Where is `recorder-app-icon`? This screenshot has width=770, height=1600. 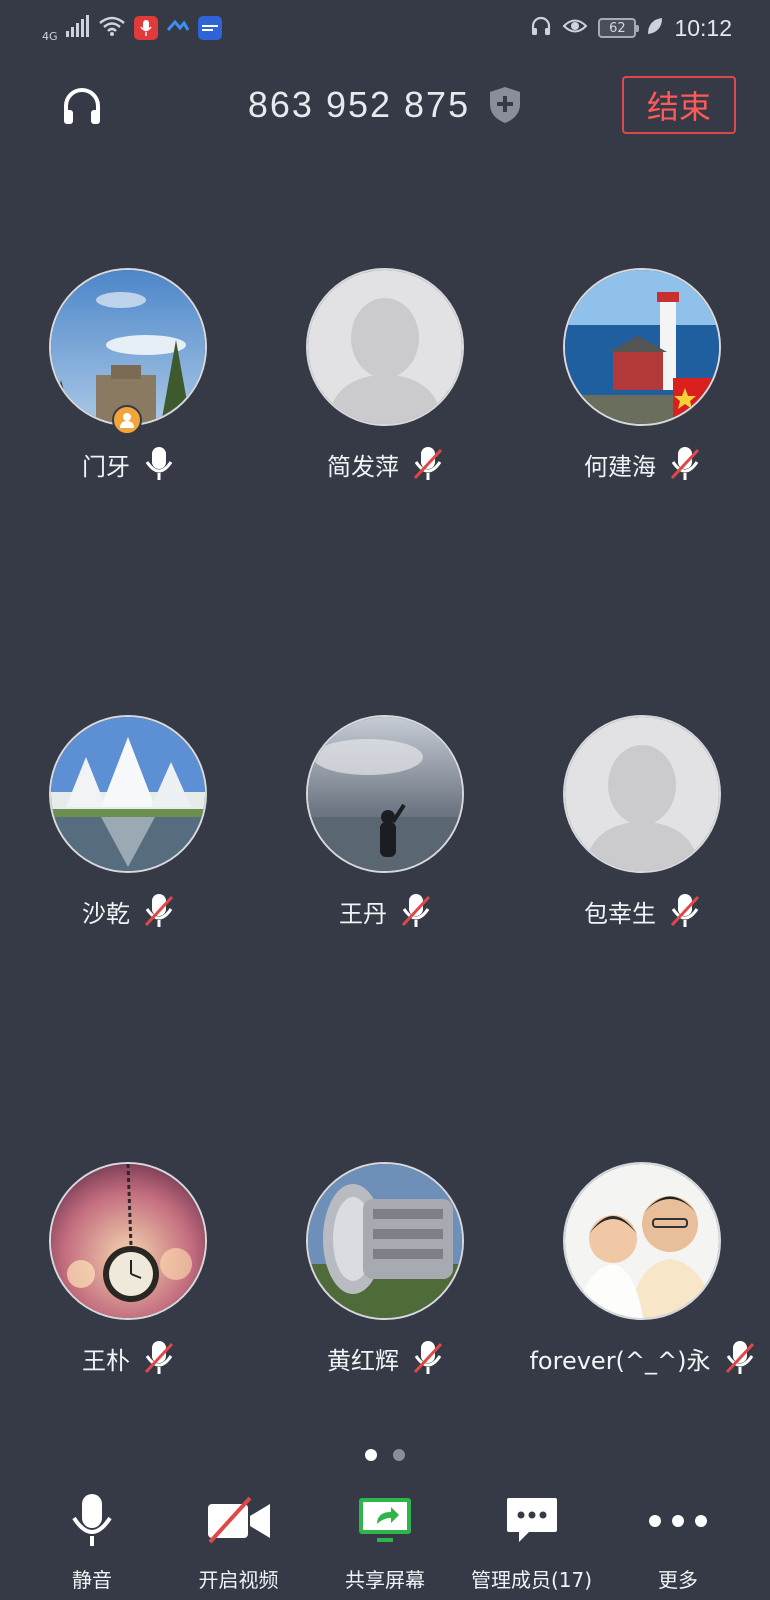 recorder-app-icon is located at coordinates (145, 28).